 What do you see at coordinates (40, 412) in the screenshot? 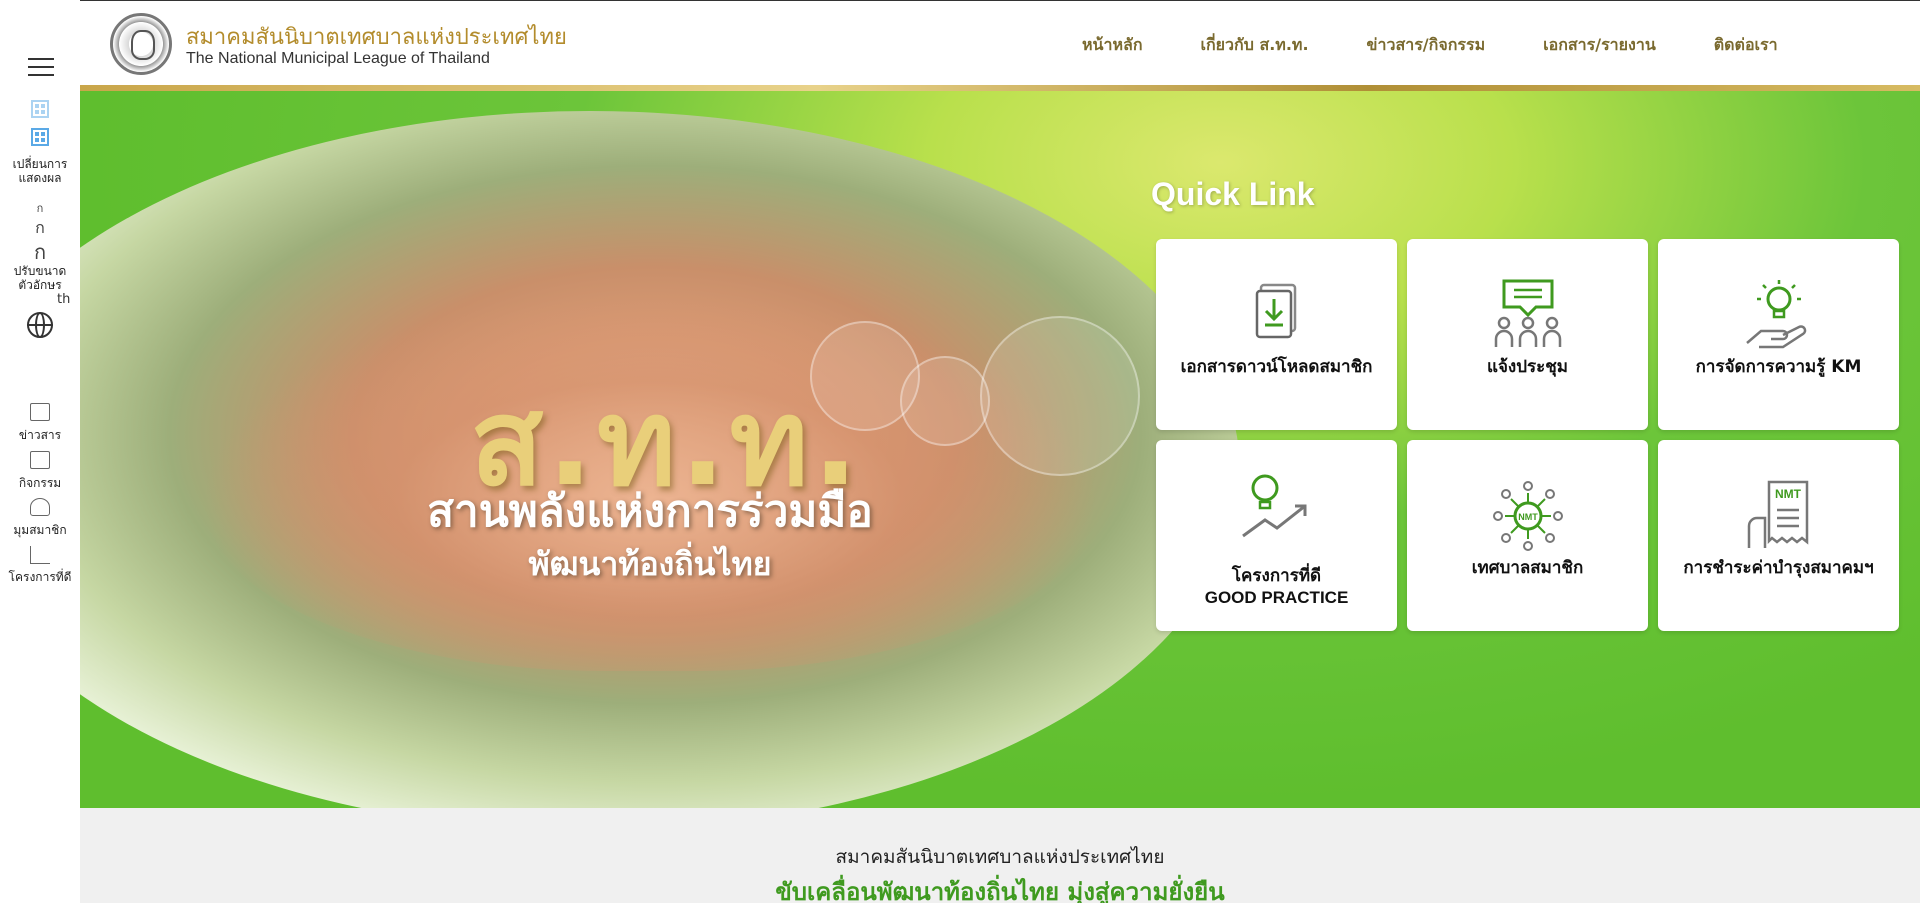
I see `news-icon` at bounding box center [40, 412].